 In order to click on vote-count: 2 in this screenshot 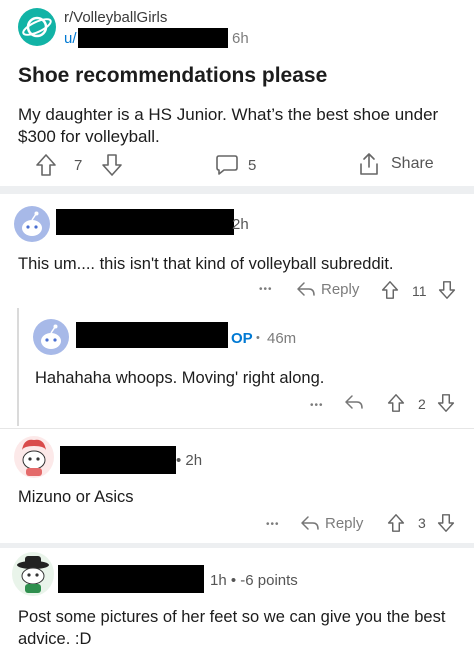, I will do `click(422, 404)`.